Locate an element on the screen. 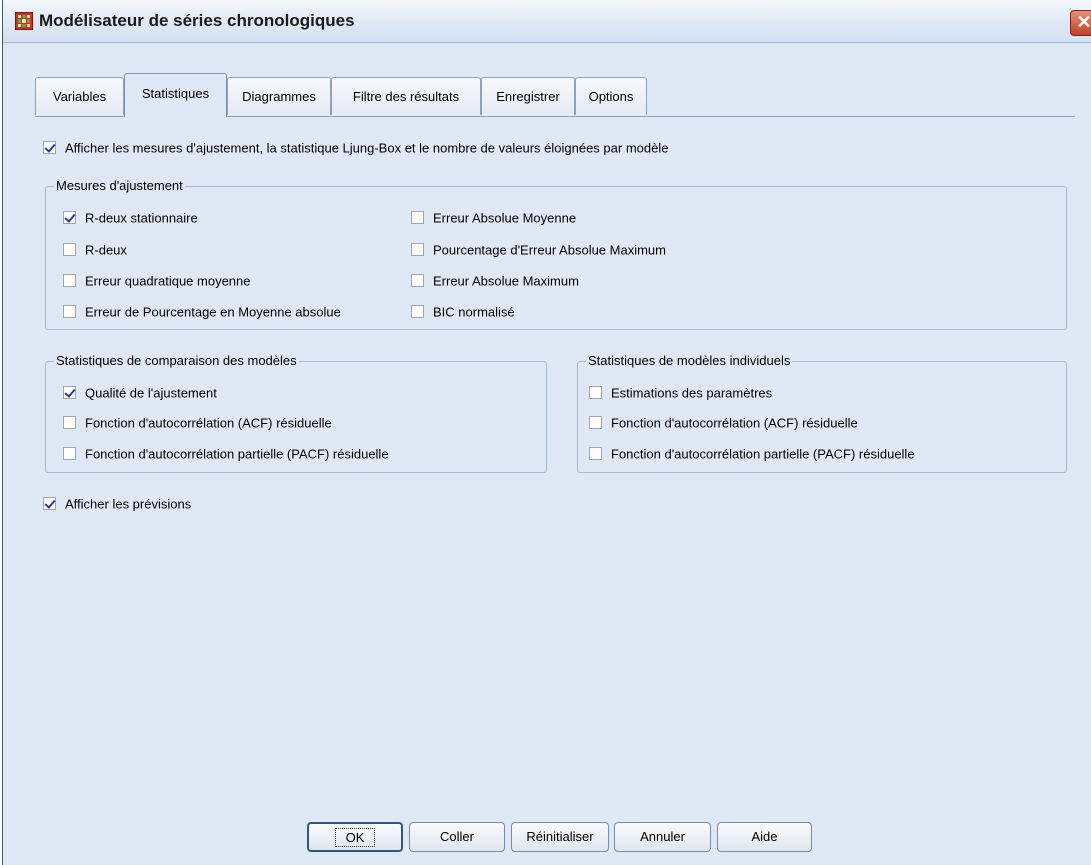  fit-maxape: Pourcentage d'Erreur Absolue Maximum is located at coordinates (538, 250).